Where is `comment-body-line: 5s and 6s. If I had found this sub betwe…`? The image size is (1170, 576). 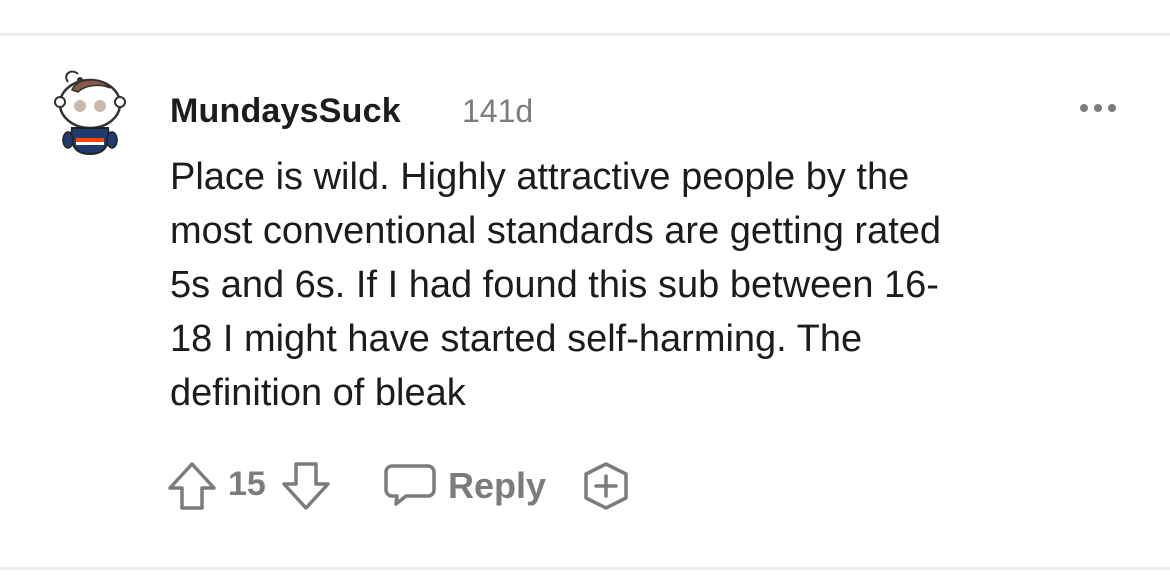 comment-body-line: 5s and 6s. If I had found this sub betwe… is located at coordinates (554, 285).